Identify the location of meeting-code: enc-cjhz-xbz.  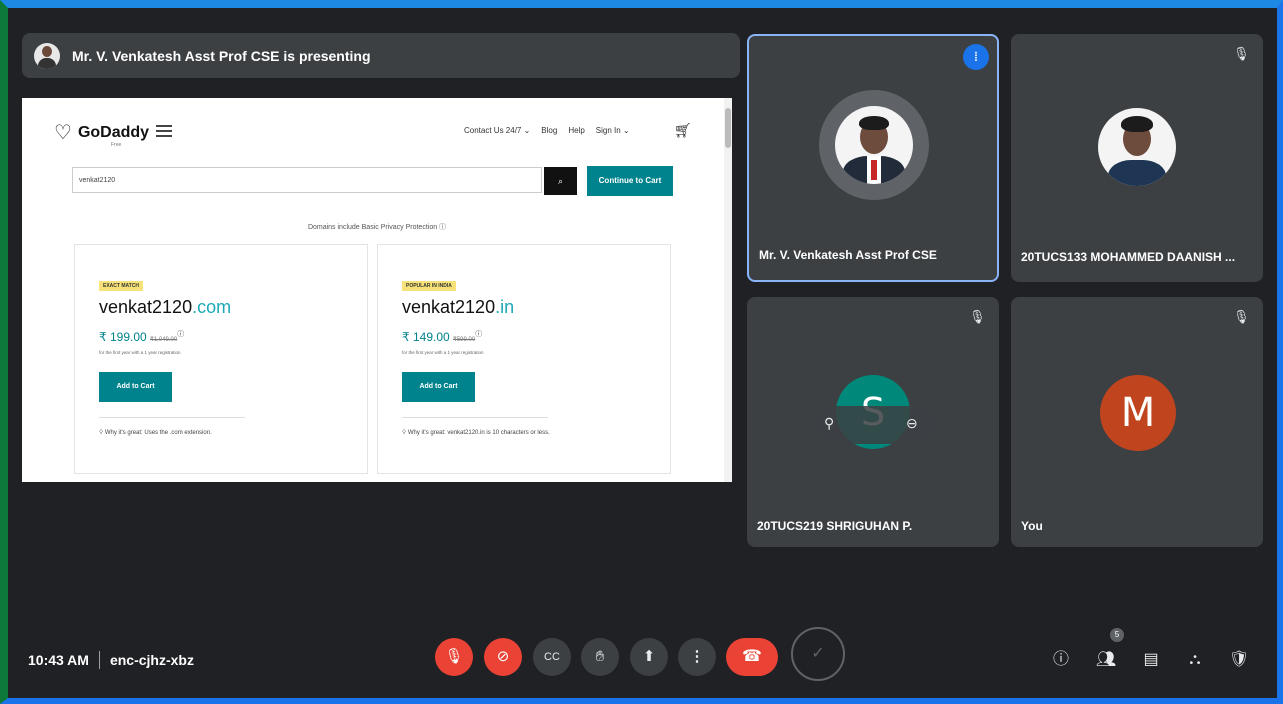
(152, 660).